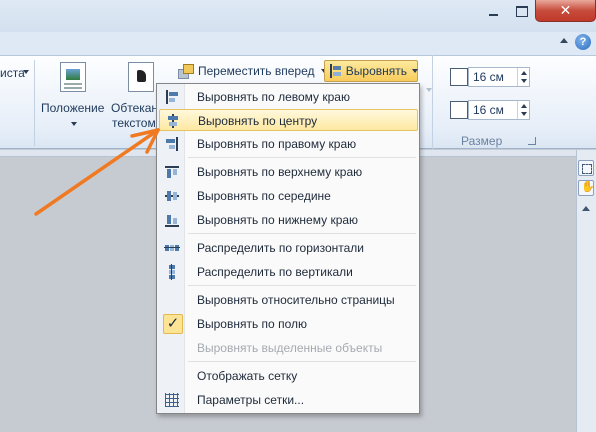 The image size is (596, 432). Describe the element at coordinates (482, 141) in the screenshot. I see `size-group-label: Размер` at that location.